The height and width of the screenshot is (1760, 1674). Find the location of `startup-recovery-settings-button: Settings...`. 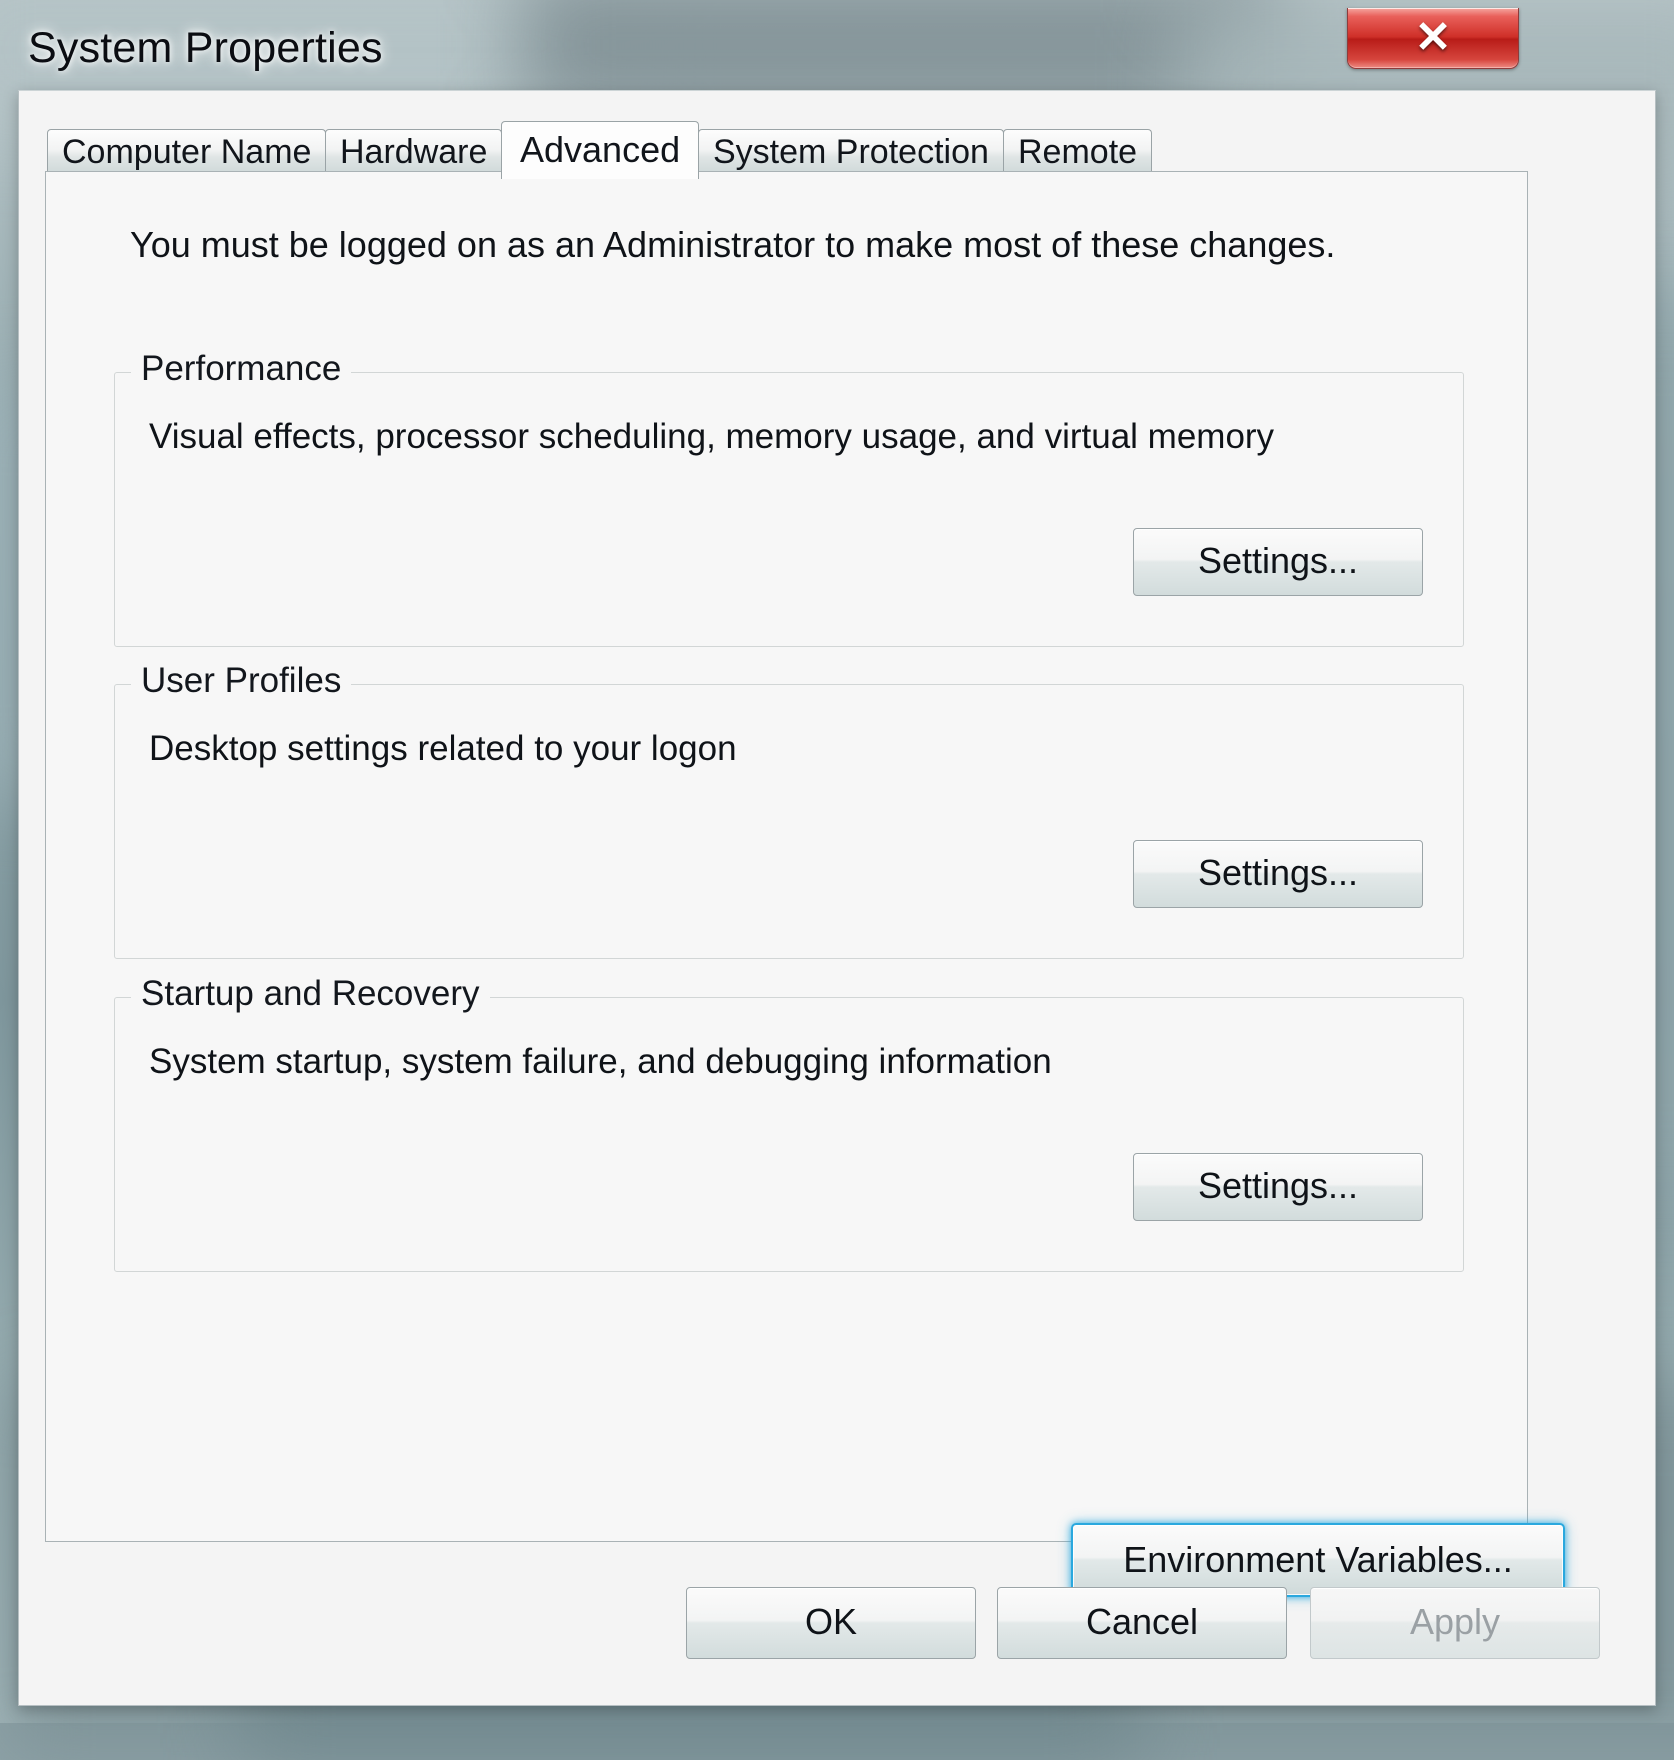

startup-recovery-settings-button: Settings... is located at coordinates (1278, 1187).